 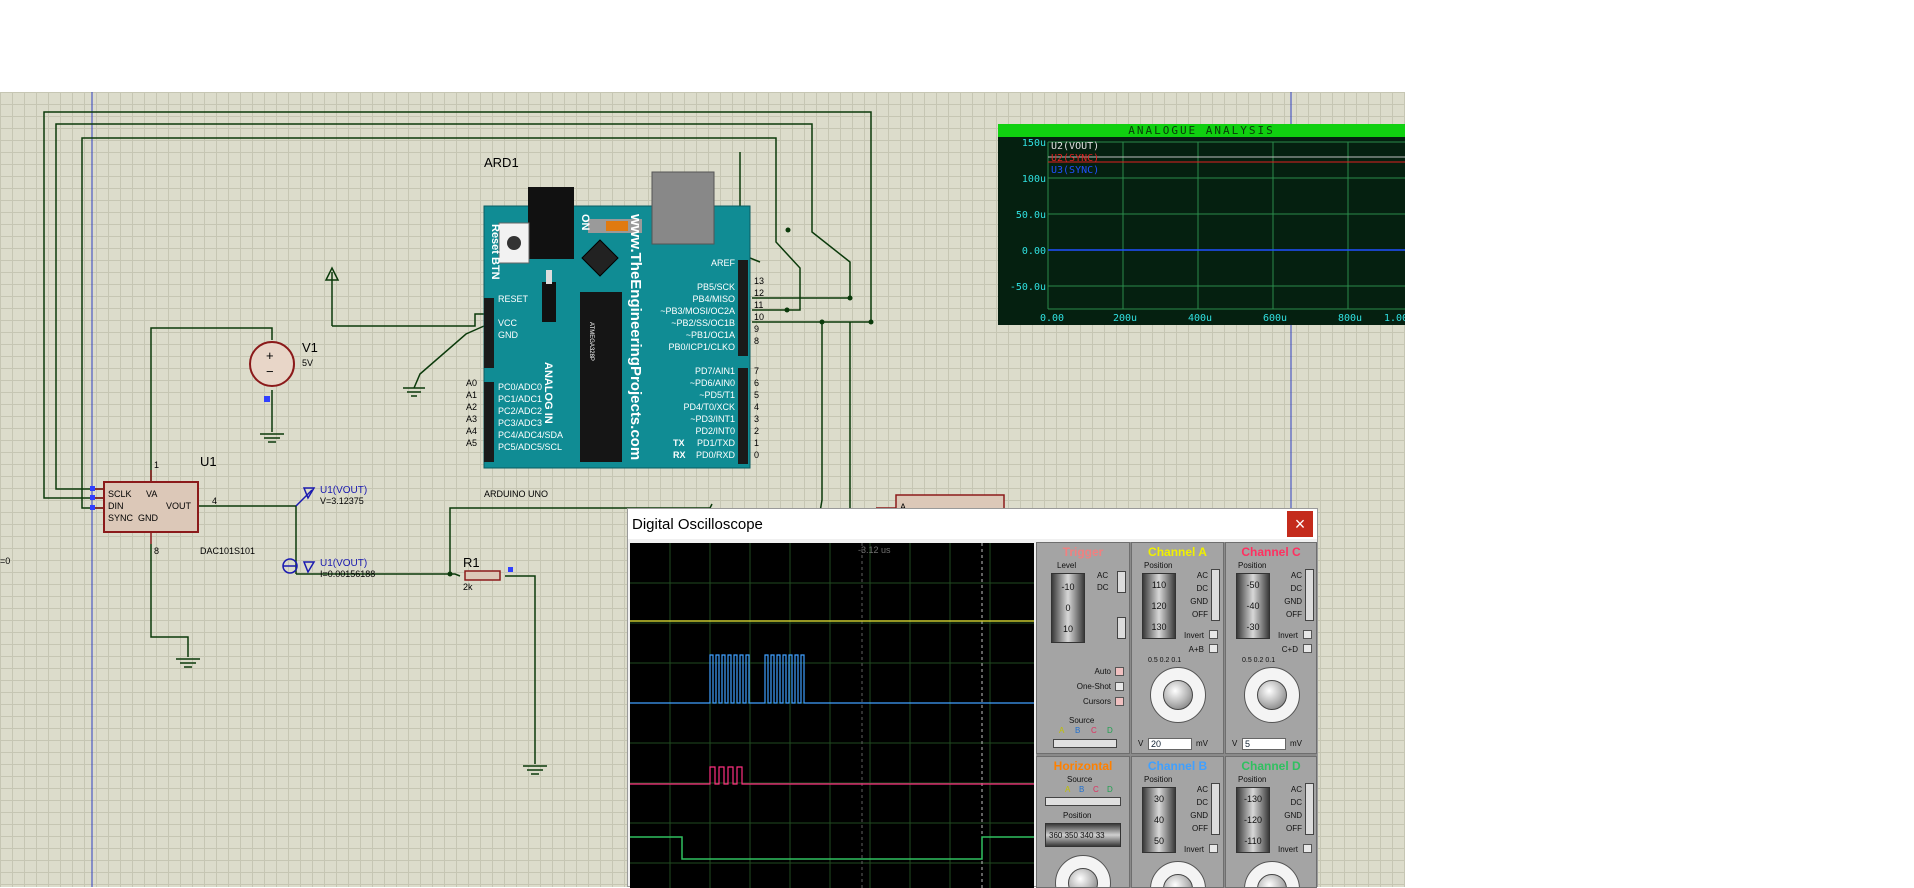 What do you see at coordinates (471, 407) in the screenshot?
I see `arduino-a2: A2` at bounding box center [471, 407].